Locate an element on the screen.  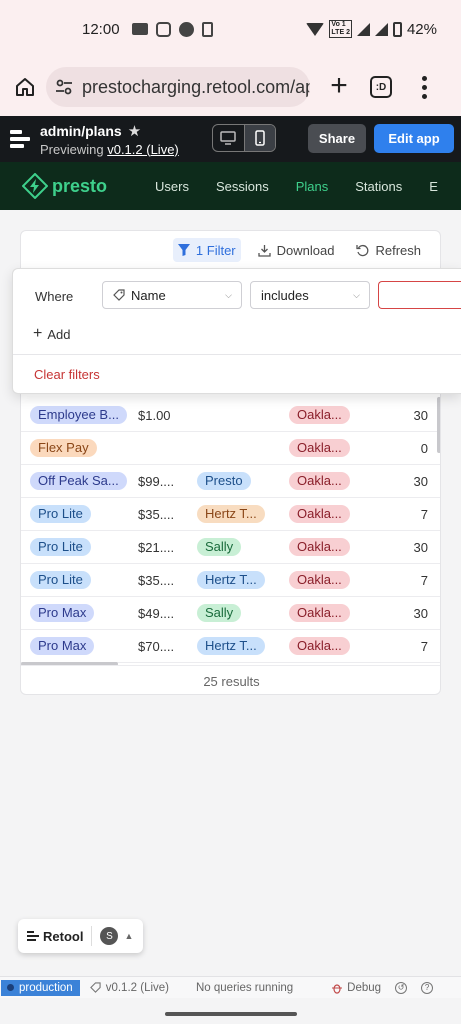
add-filter-button: + Add is located at coordinates (51, 334).